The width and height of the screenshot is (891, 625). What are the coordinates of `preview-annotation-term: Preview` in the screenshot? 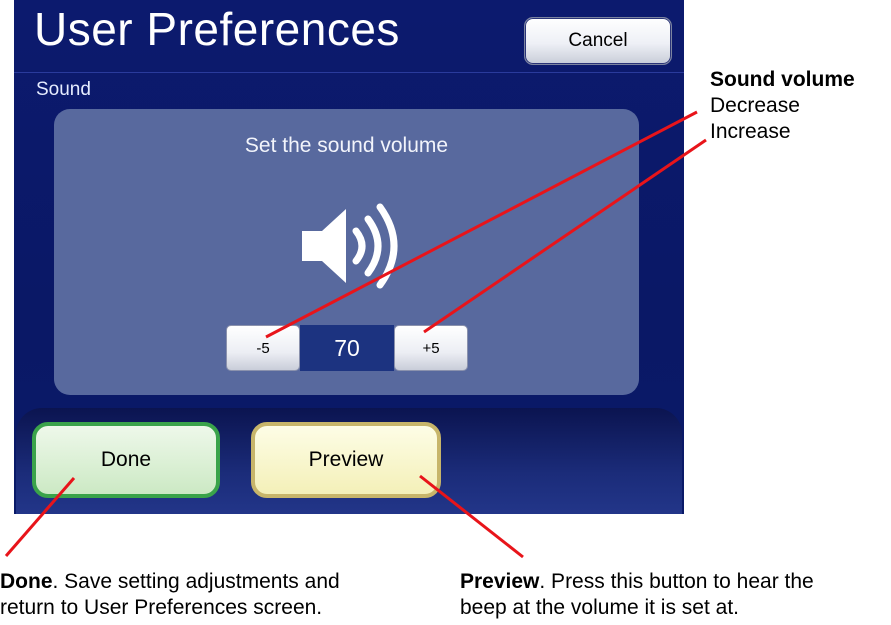 It's located at (500, 581).